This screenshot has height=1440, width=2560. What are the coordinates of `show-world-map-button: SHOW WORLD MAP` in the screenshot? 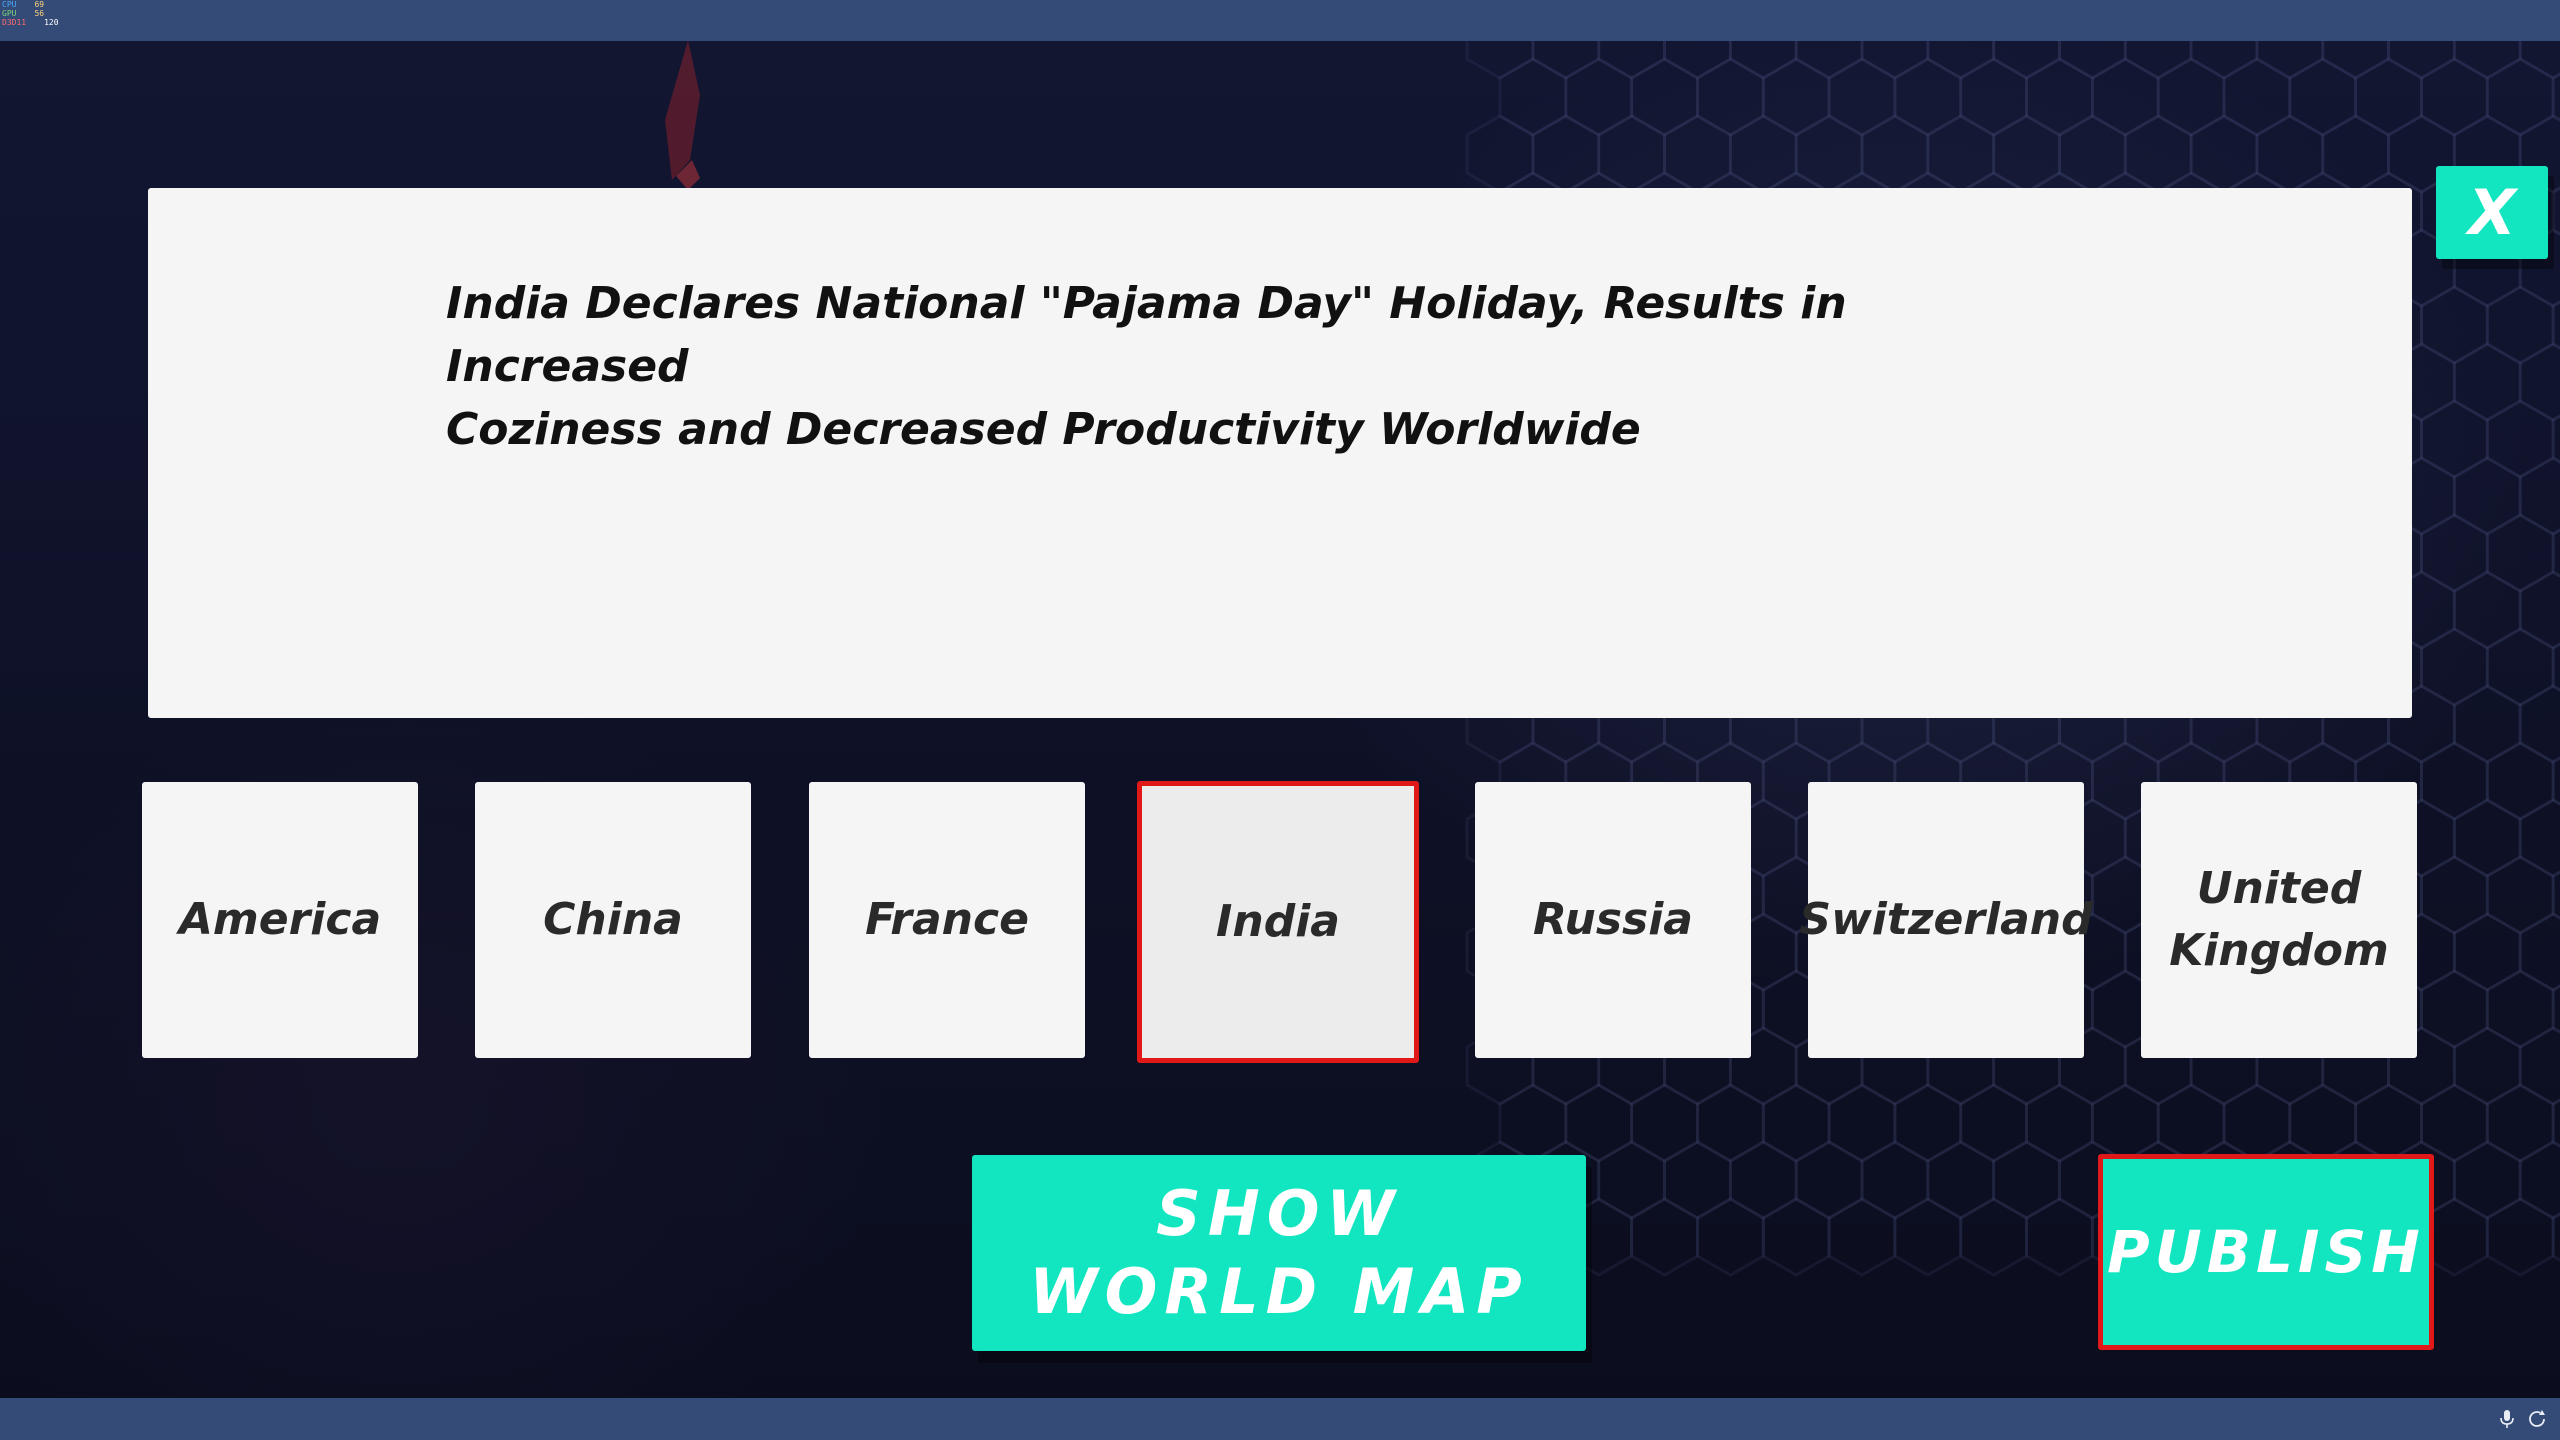 It's located at (1279, 1253).